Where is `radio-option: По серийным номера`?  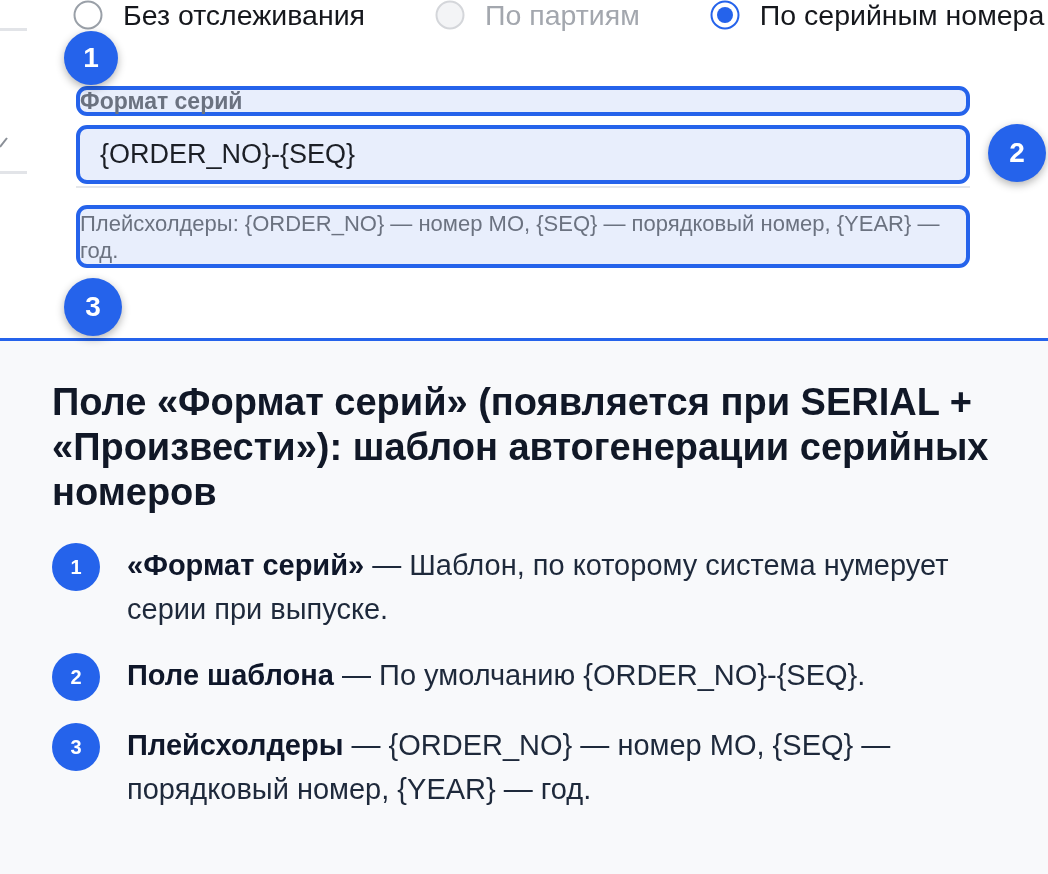
radio-option: По серийным номера is located at coordinates (877, 15).